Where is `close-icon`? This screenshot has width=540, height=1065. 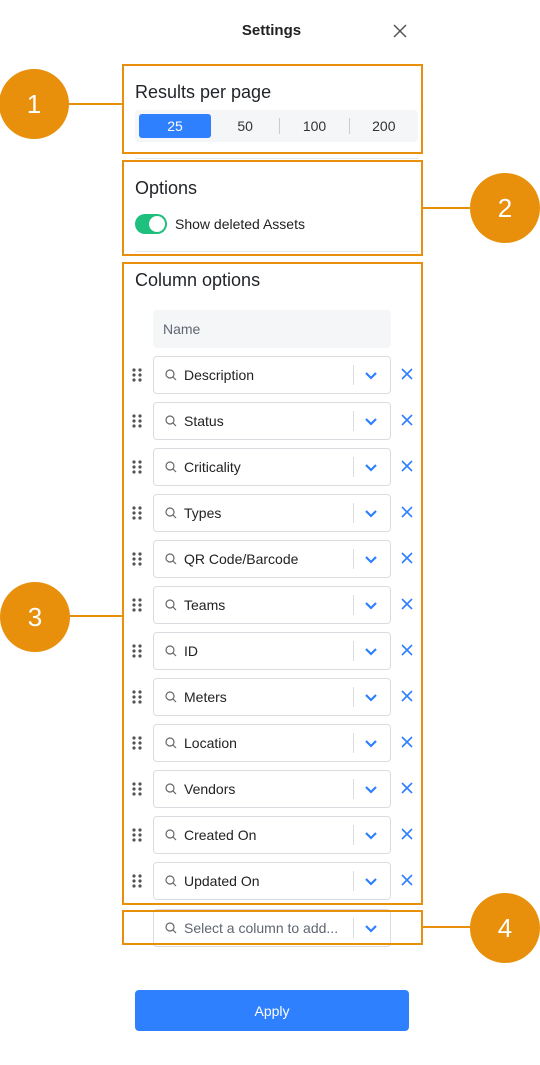 close-icon is located at coordinates (400, 31).